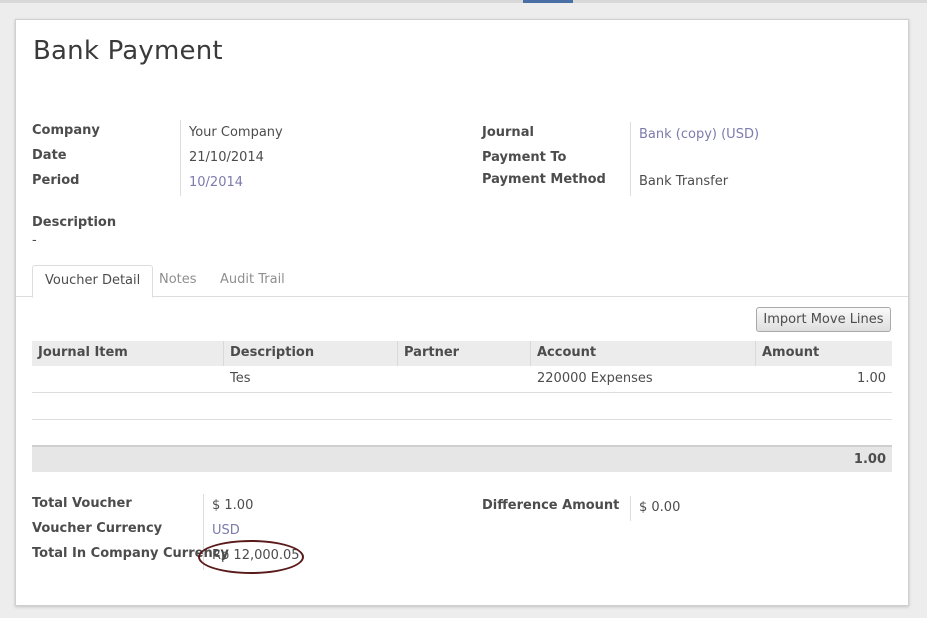 The height and width of the screenshot is (618, 927). What do you see at coordinates (595, 378) in the screenshot?
I see `cell-account: 220000 Expenses` at bounding box center [595, 378].